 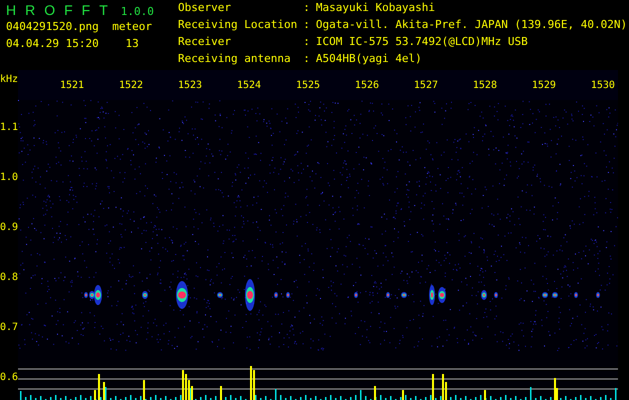 What do you see at coordinates (131, 85) in the screenshot?
I see `axis-label: 1522` at bounding box center [131, 85].